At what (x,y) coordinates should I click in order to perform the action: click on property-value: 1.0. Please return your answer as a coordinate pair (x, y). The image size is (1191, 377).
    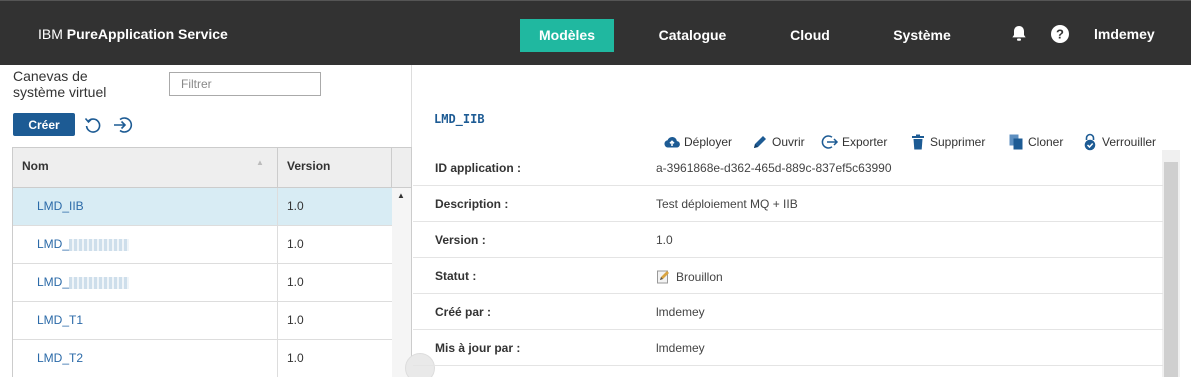
    Looking at the image, I should click on (664, 240).